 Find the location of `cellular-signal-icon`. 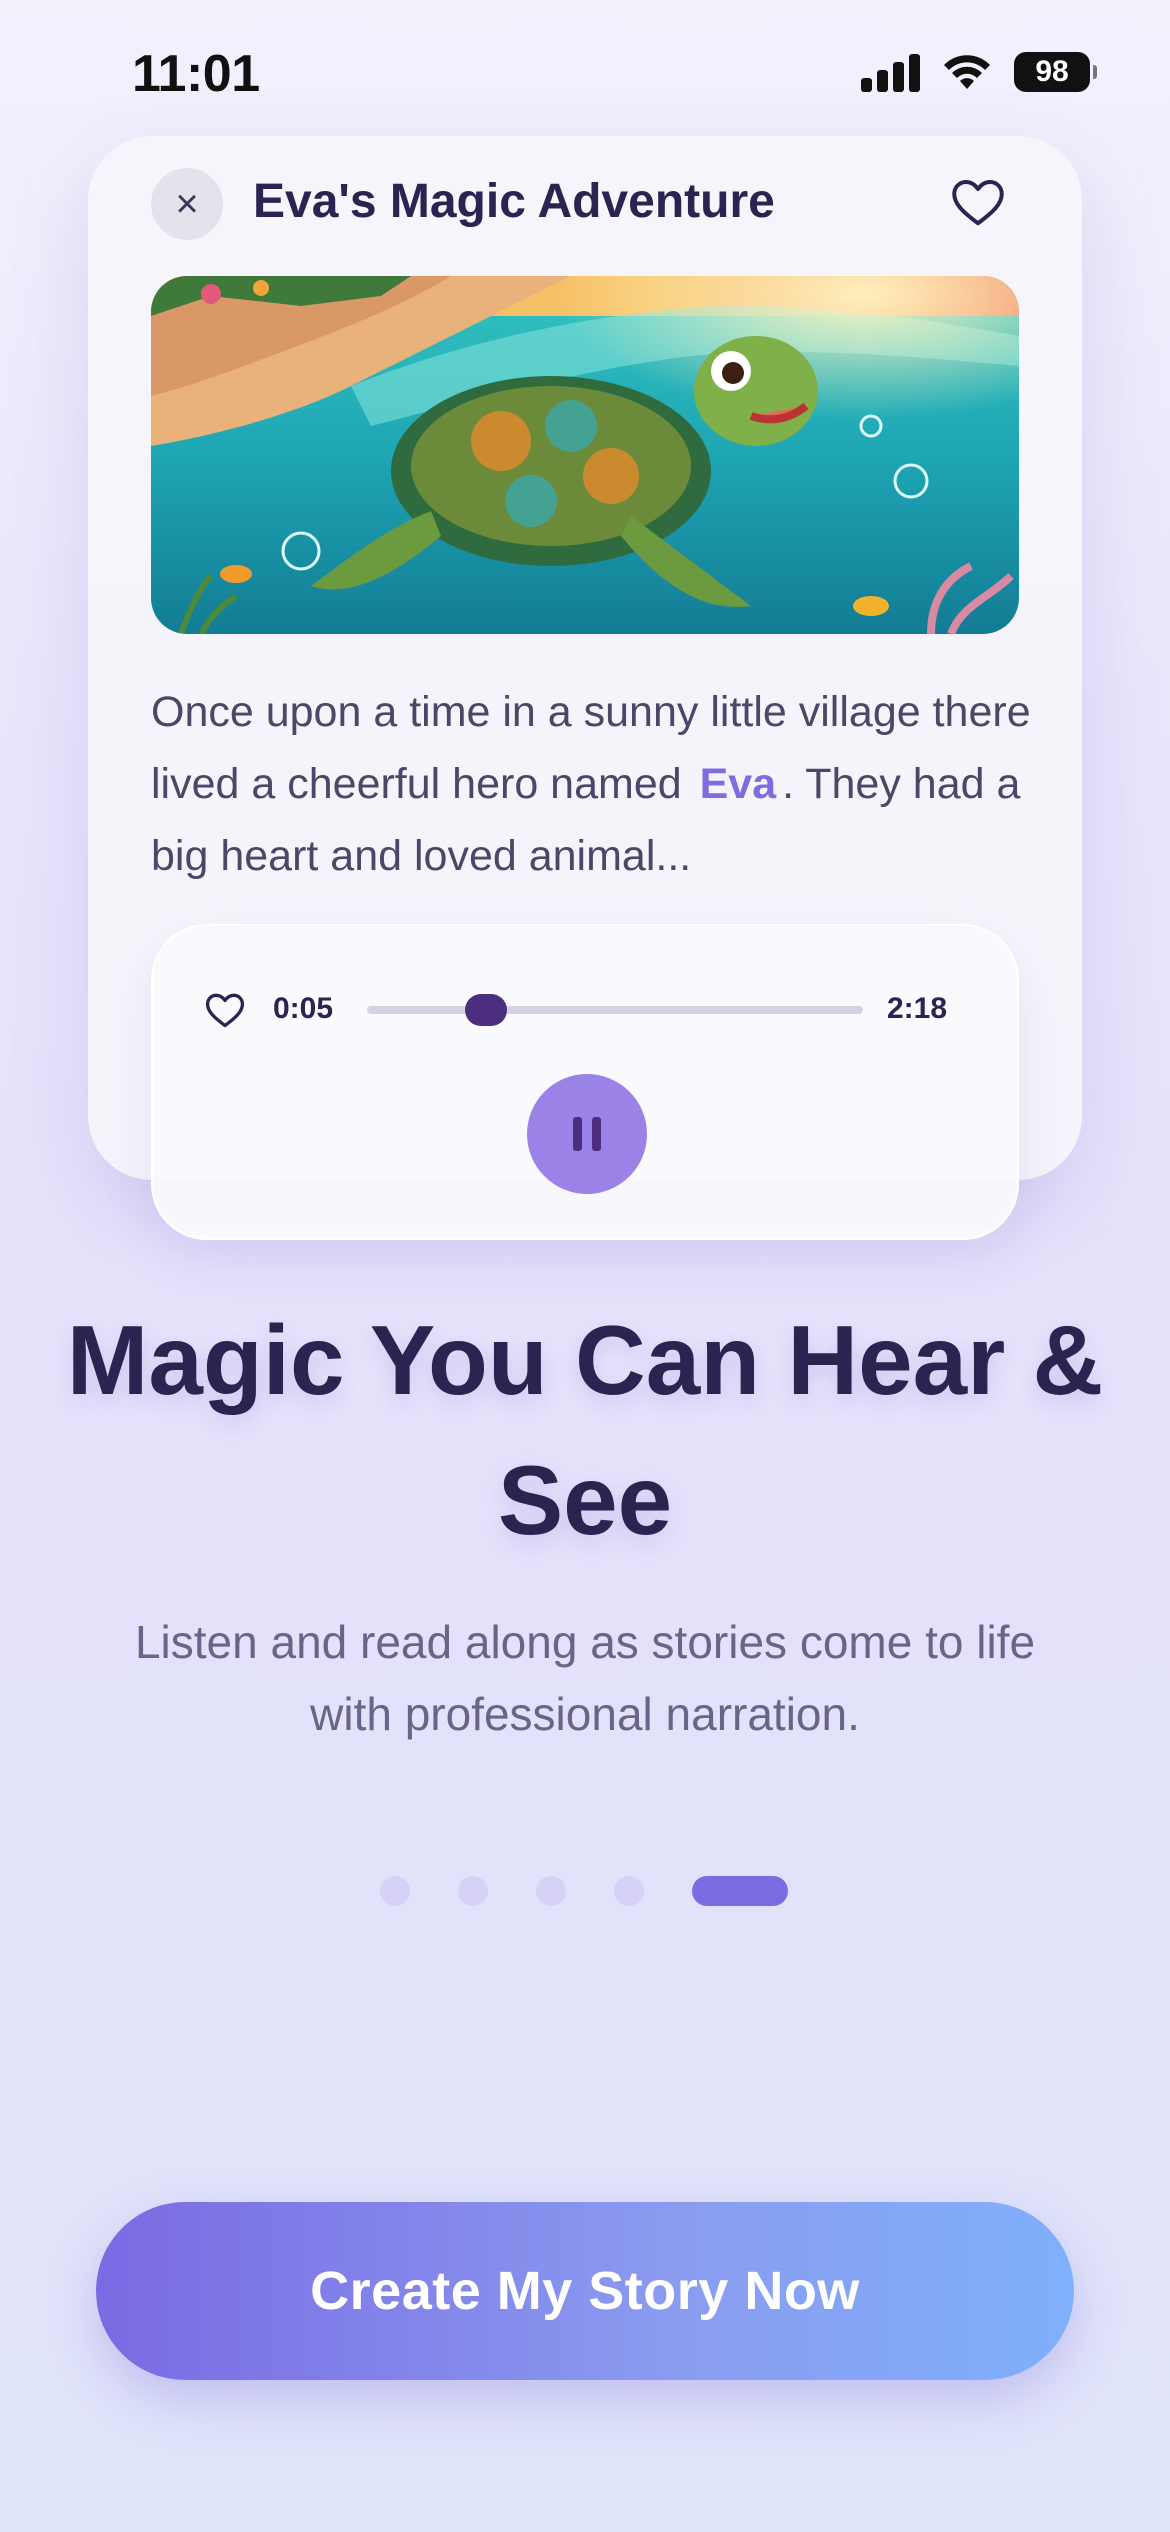

cellular-signal-icon is located at coordinates (890, 72).